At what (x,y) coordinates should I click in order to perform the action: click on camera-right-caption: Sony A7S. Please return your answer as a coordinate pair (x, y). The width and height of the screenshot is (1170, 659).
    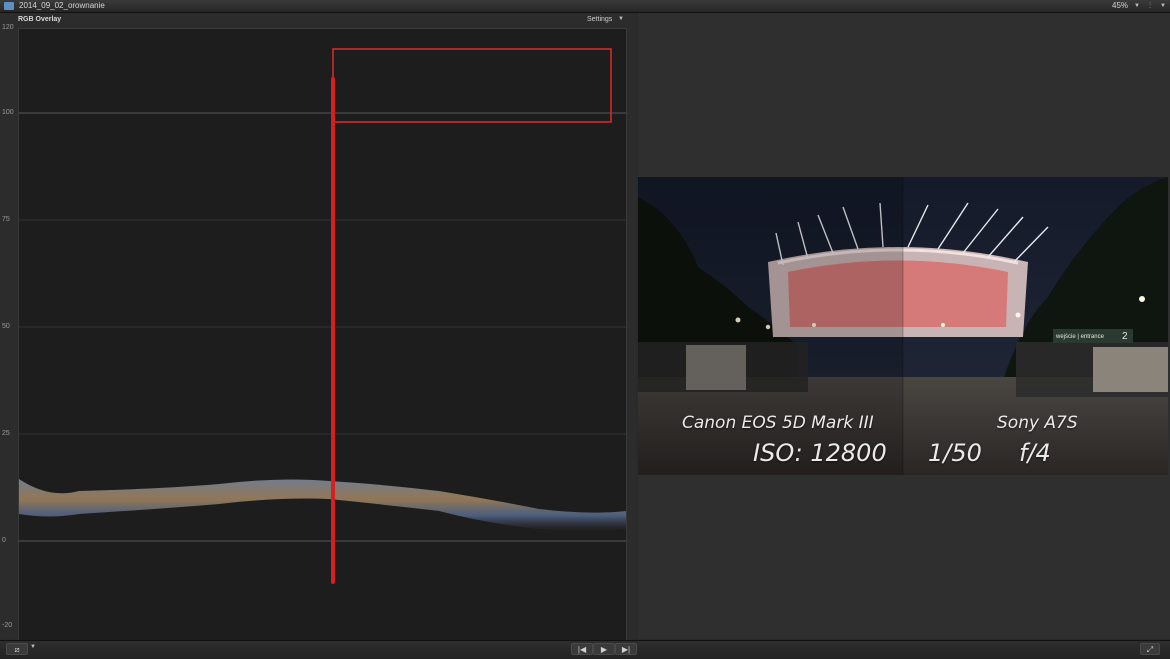
    Looking at the image, I should click on (1037, 423).